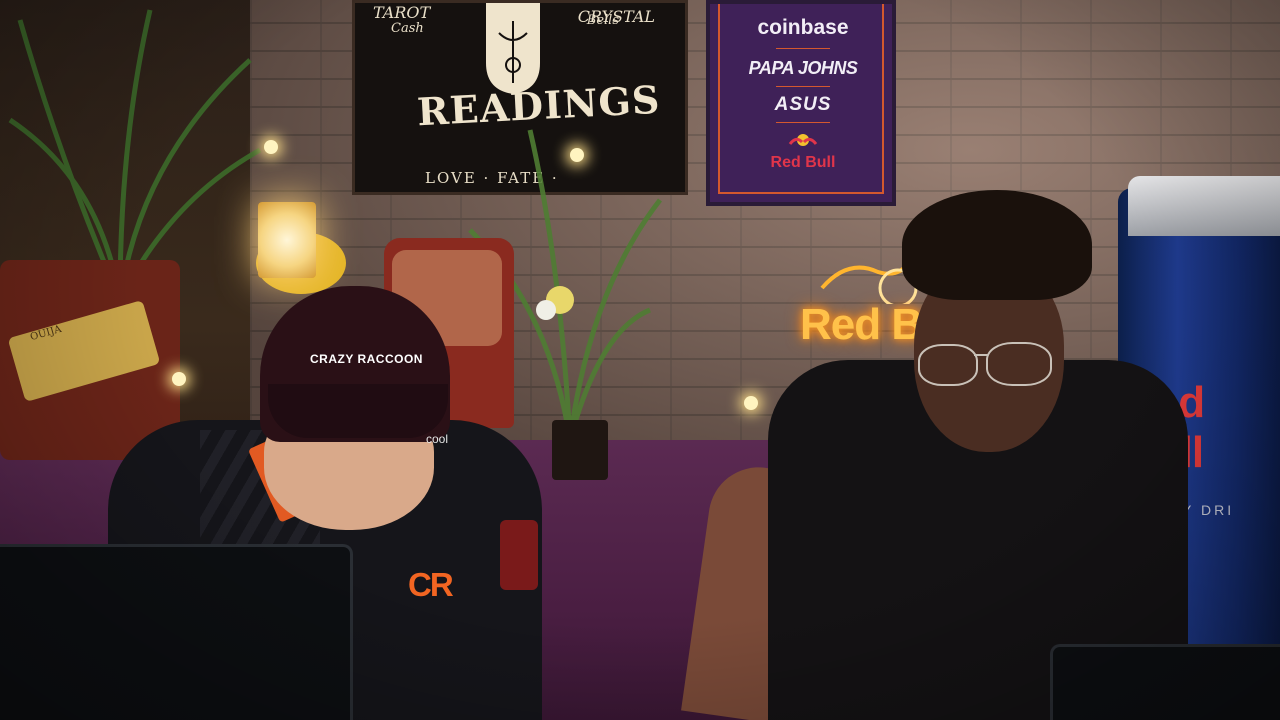  I want to click on fridge-tagline: Y DRI, so click(1208, 510).